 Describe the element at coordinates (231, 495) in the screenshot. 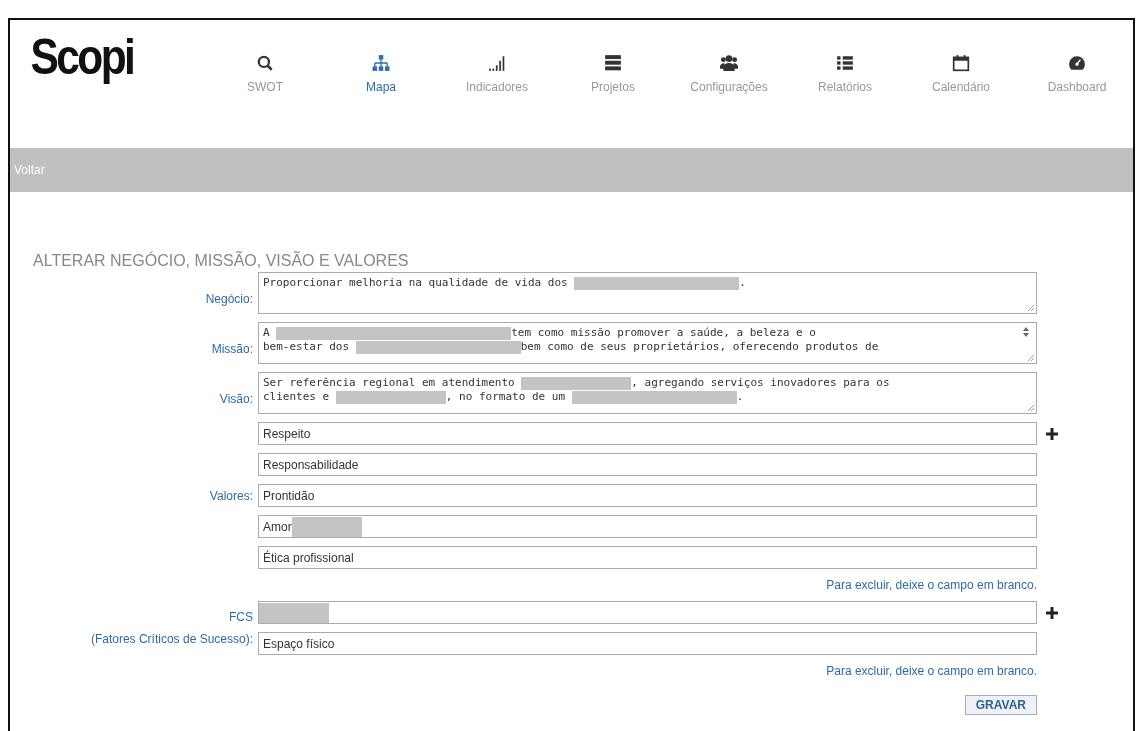

I see `field-label: Valores:` at that location.